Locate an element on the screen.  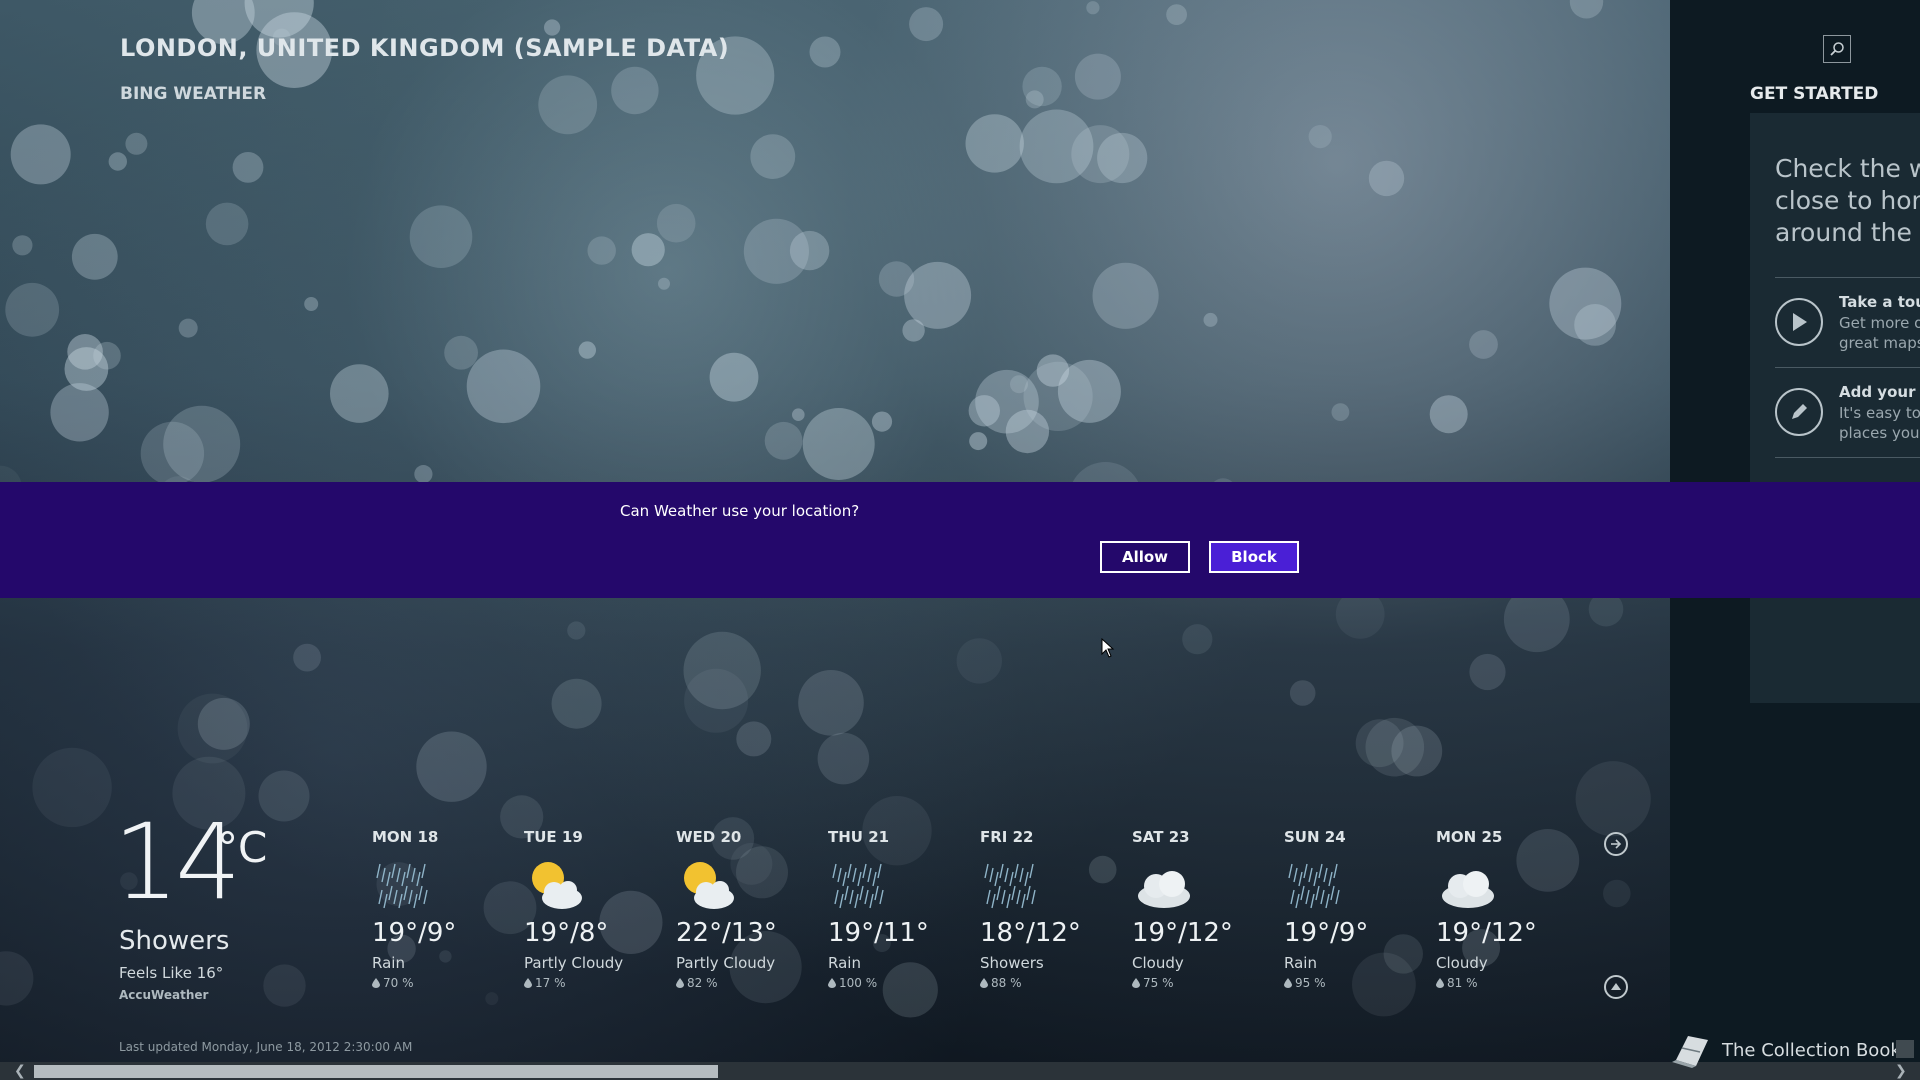
forecast-day: MON 25 19°/12° Cloudy 81 % is located at coordinates (1506, 909).